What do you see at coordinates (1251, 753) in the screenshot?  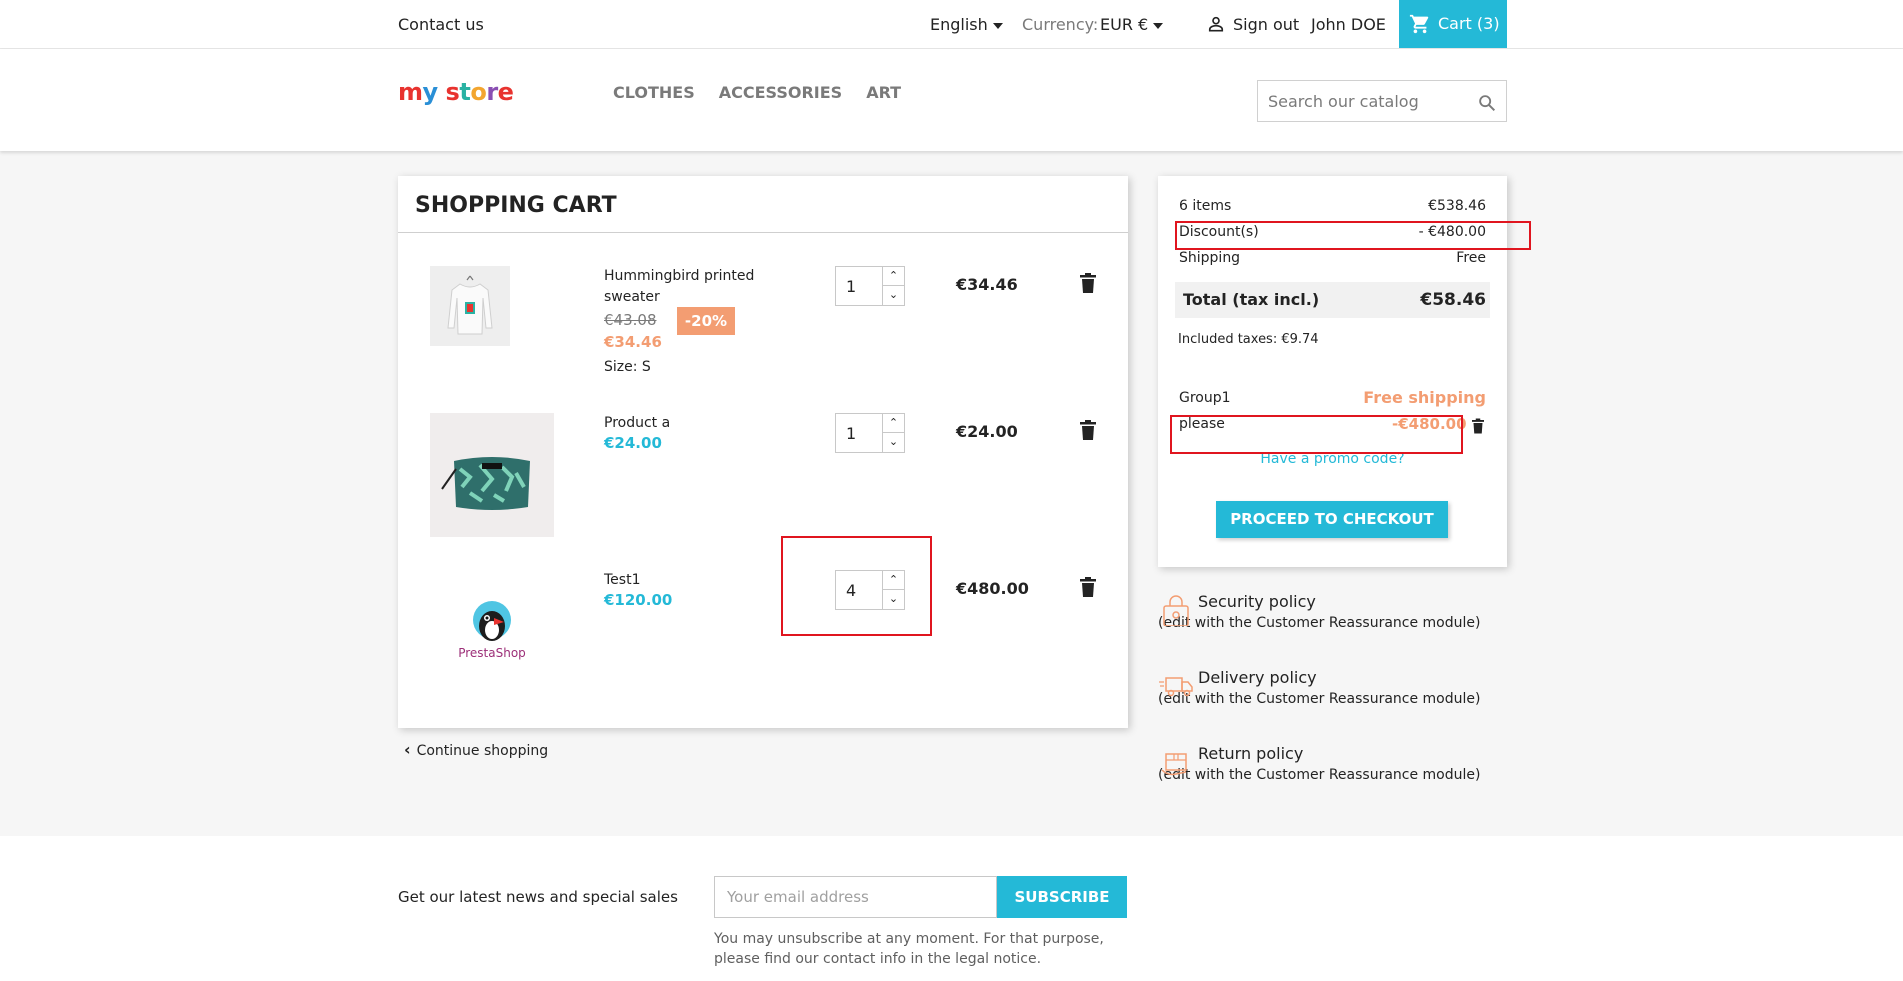 I see `reassurance-title: Return policy` at bounding box center [1251, 753].